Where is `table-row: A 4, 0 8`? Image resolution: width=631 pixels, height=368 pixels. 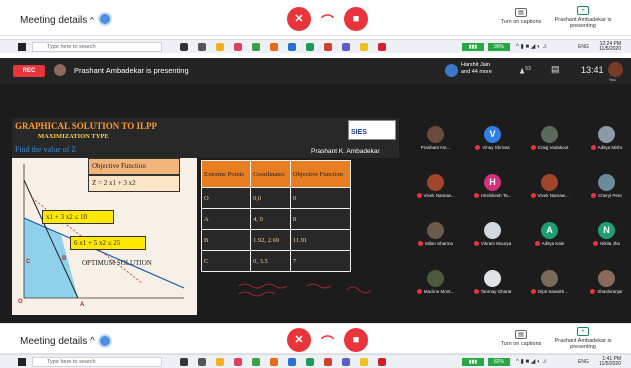 table-row: A 4, 0 8 is located at coordinates (276, 219).